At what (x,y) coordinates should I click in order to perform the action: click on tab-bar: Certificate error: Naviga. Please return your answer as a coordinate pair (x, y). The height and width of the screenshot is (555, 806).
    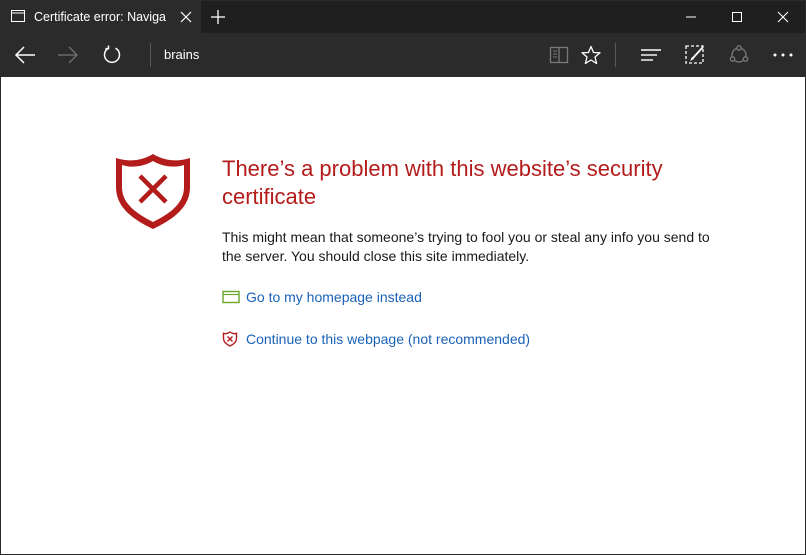
    Looking at the image, I should click on (403, 17).